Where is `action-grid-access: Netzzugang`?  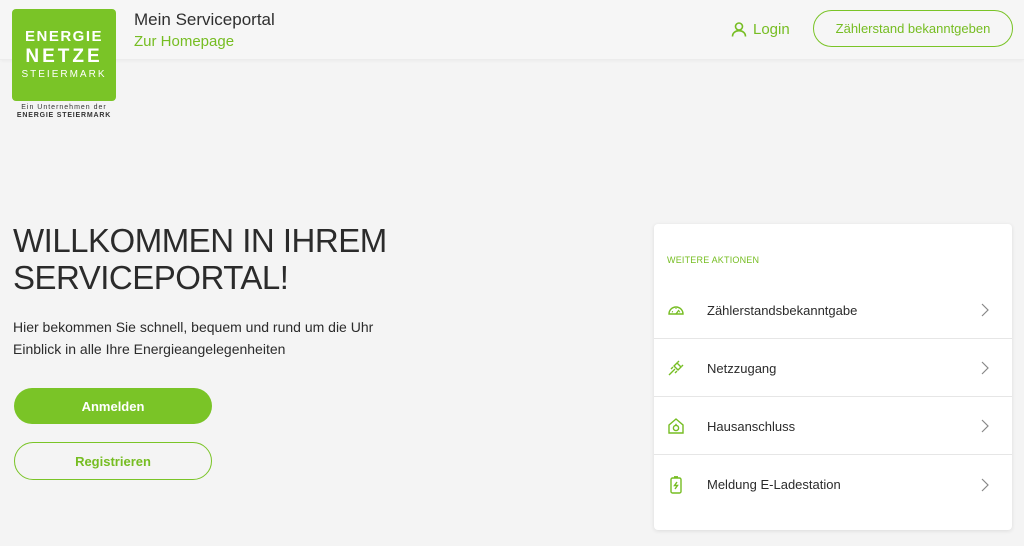 action-grid-access: Netzzugang is located at coordinates (833, 368).